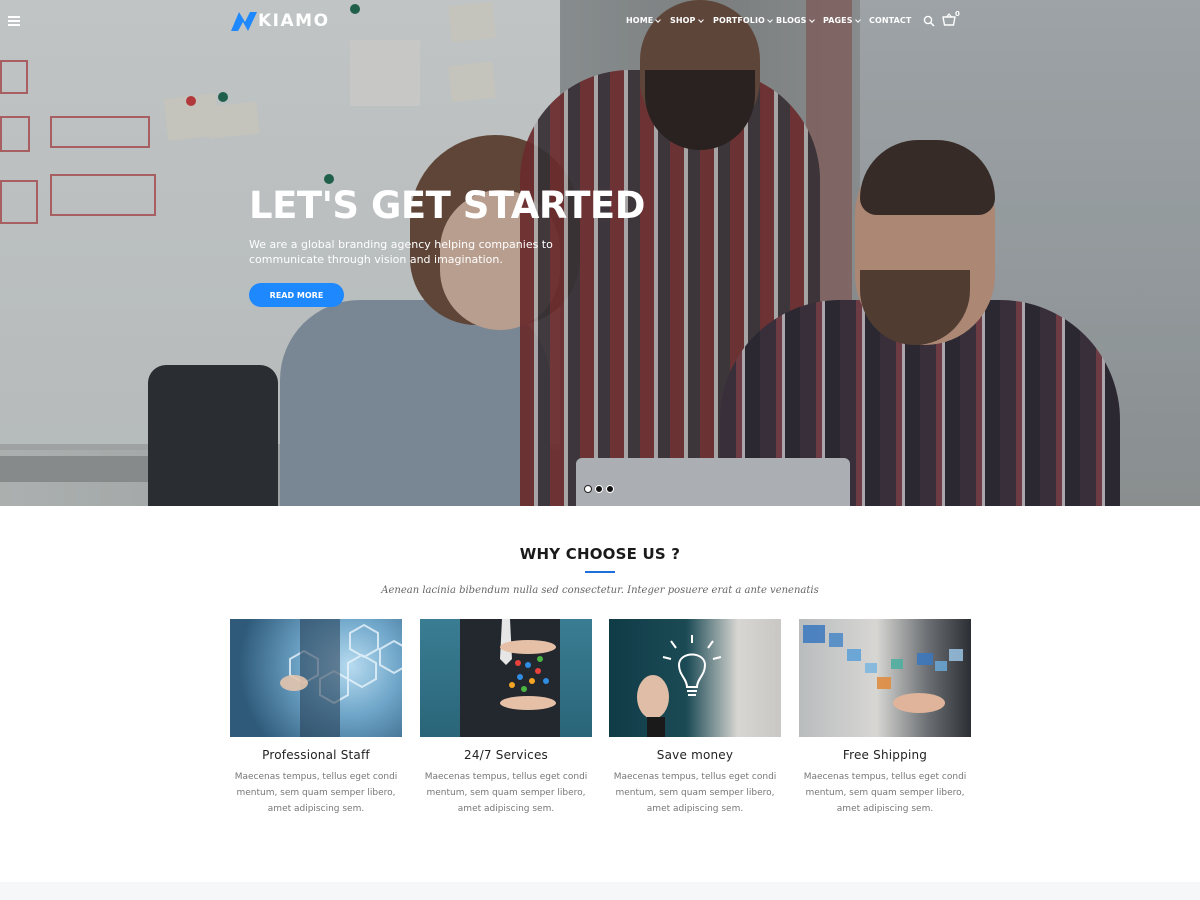 The width and height of the screenshot is (1200, 900). What do you see at coordinates (510, 678) in the screenshot?
I see `people-network-graphic` at bounding box center [510, 678].